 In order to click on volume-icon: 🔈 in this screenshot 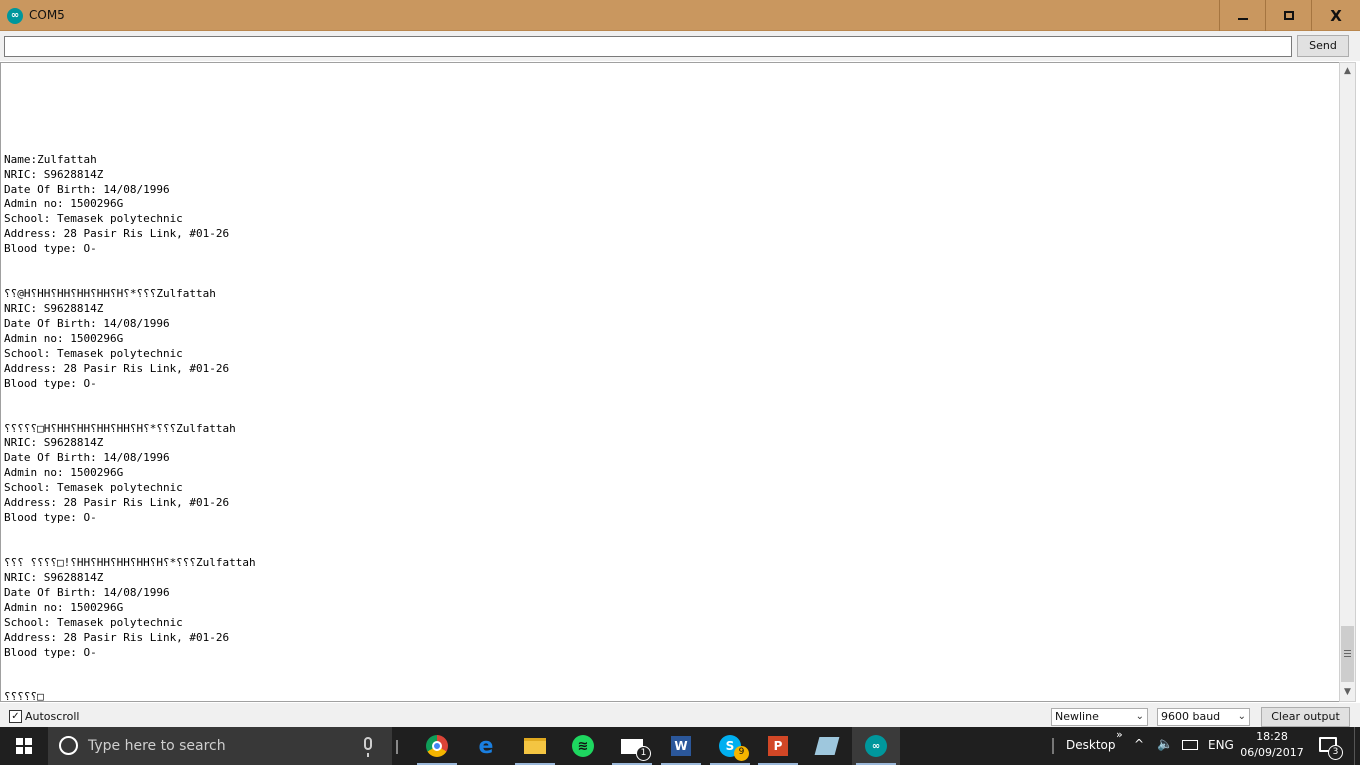, I will do `click(1165, 744)`.